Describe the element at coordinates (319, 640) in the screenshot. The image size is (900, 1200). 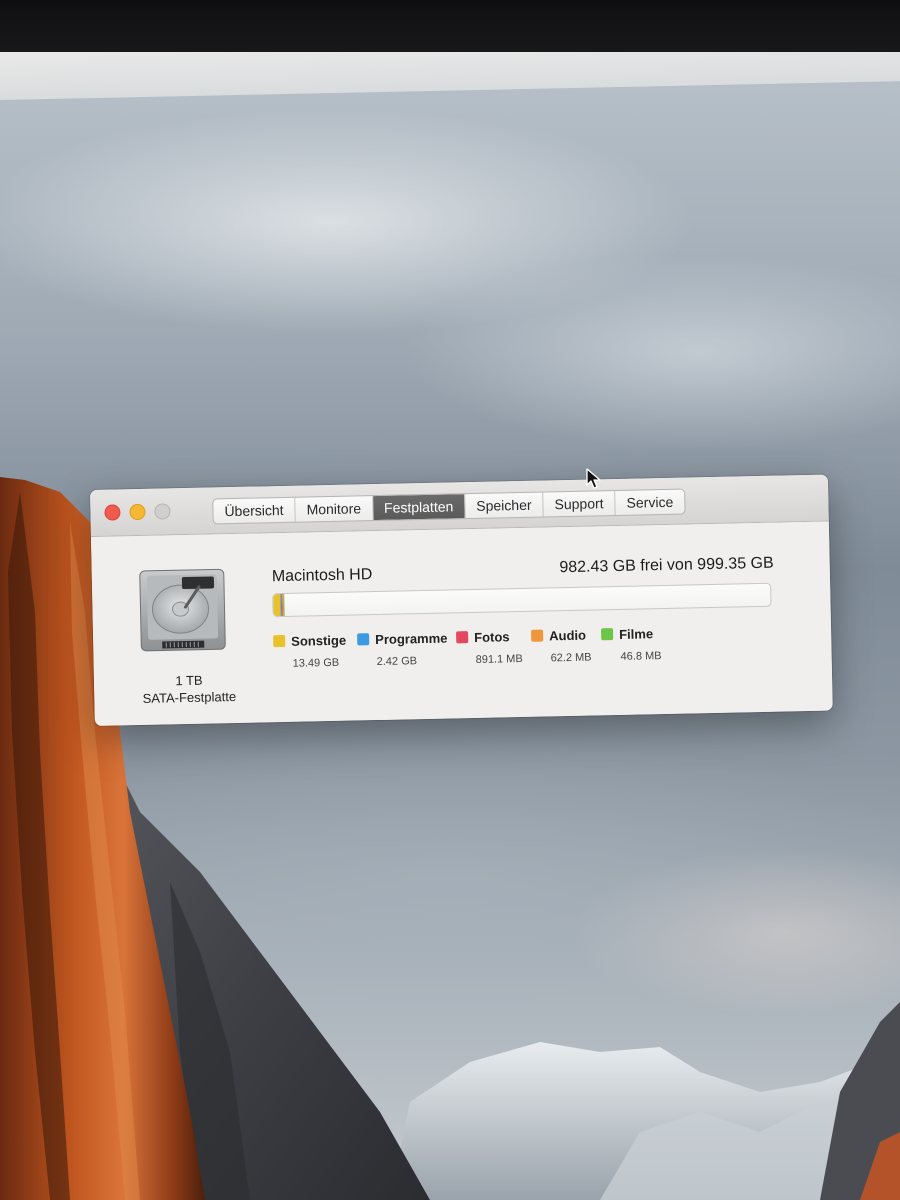
I see `legend-label: Sonstige` at that location.